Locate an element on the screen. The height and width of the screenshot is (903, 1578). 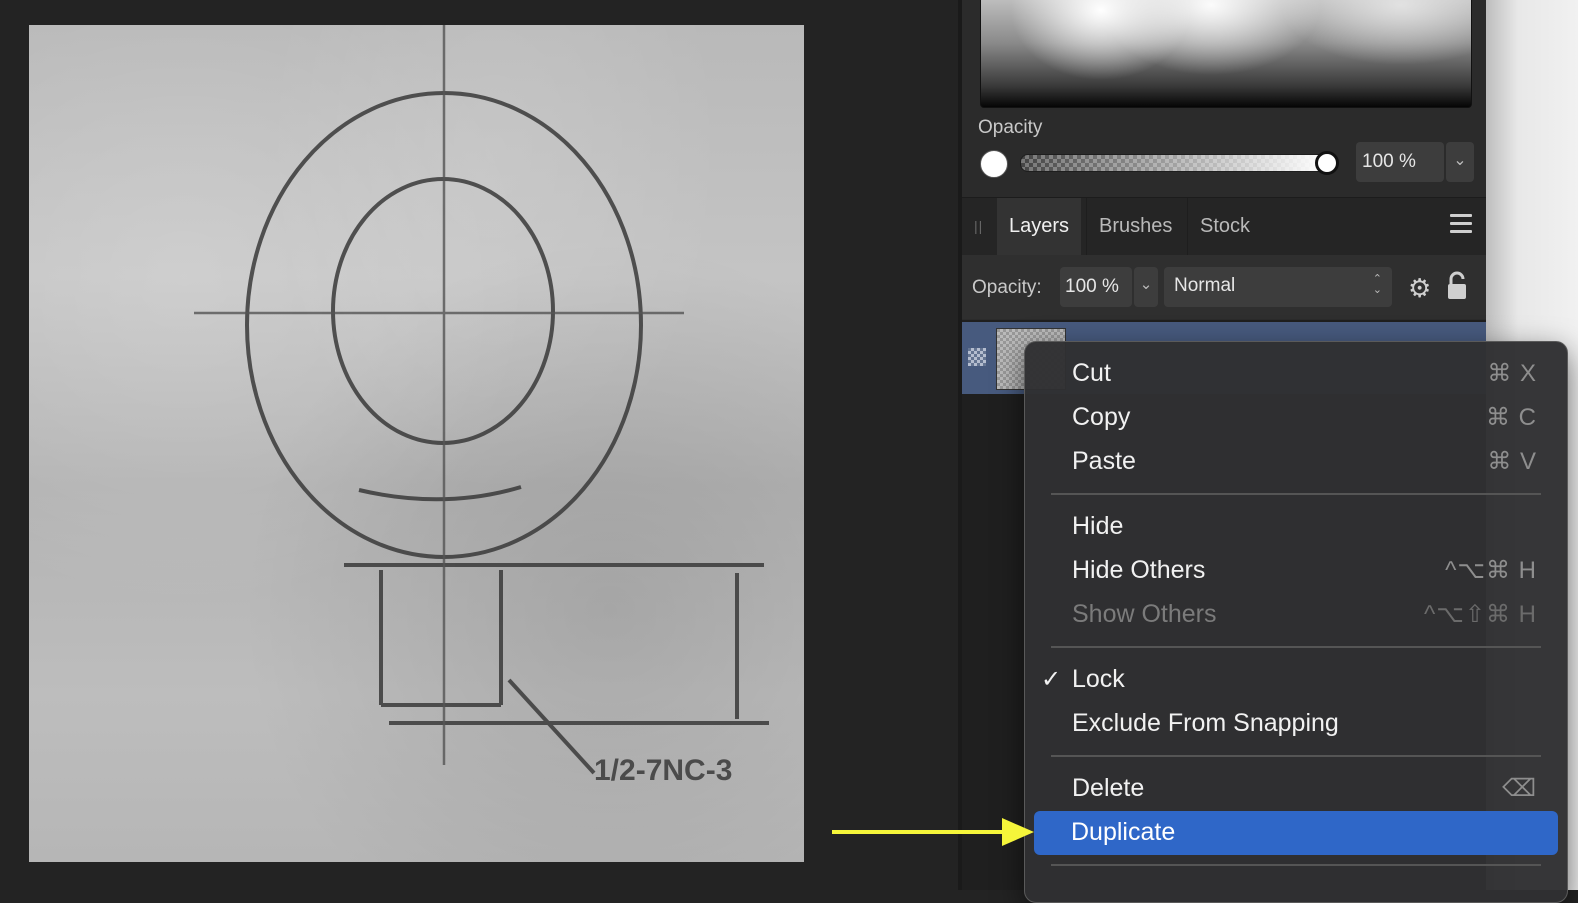
shortcut-copy: ⌘ C is located at coordinates (1511, 417).